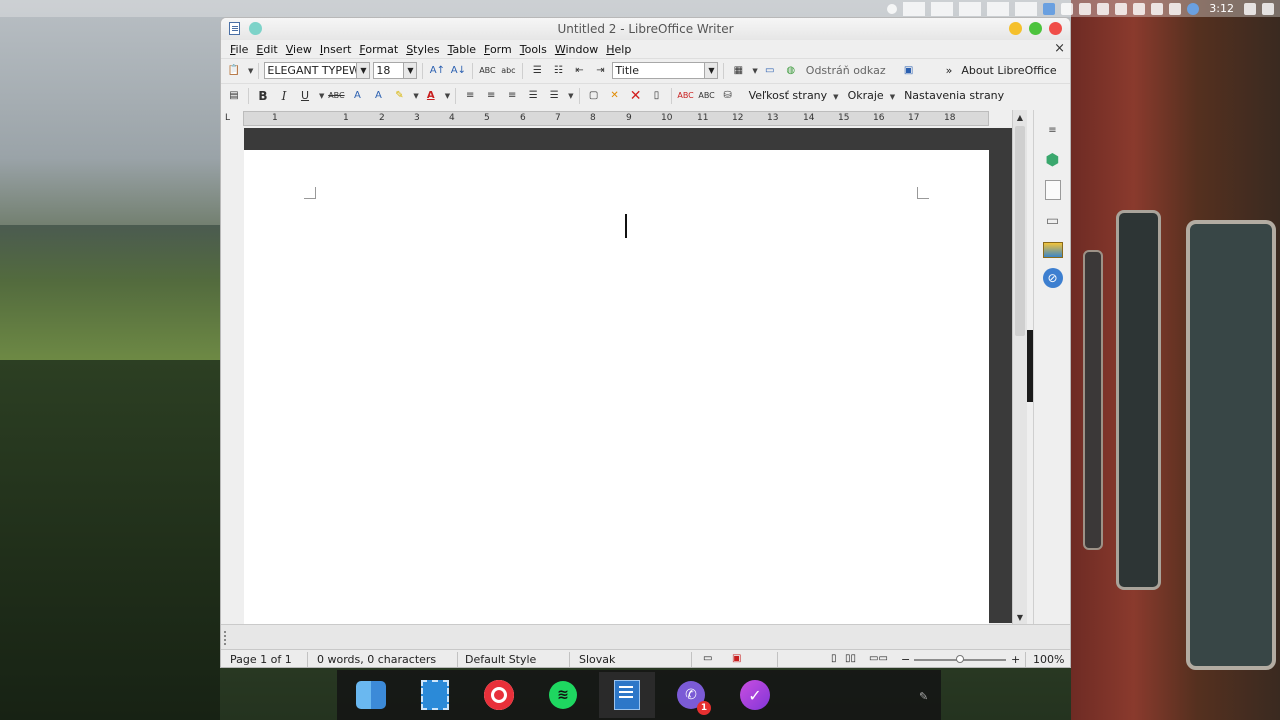  I want to click on properties-icon: ⬢, so click(1053, 159).